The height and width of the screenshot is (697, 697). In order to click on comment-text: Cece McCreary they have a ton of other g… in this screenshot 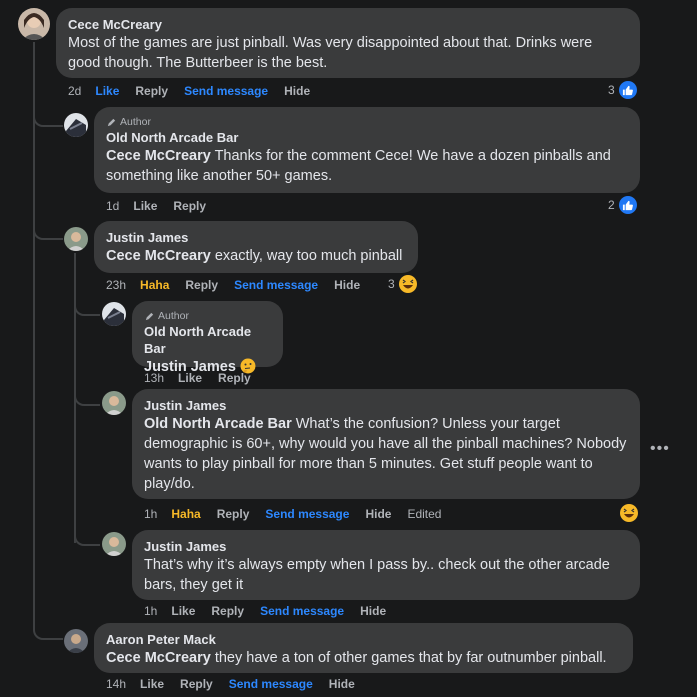, I will do `click(363, 658)`.